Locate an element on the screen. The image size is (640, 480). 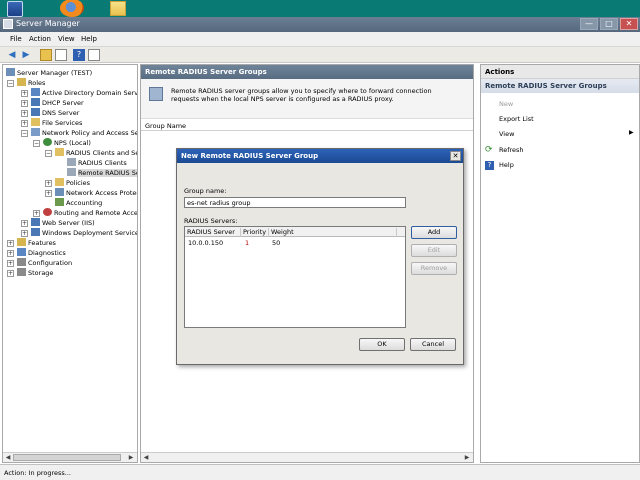
expander-npas: − is located at coordinates (24, 133).